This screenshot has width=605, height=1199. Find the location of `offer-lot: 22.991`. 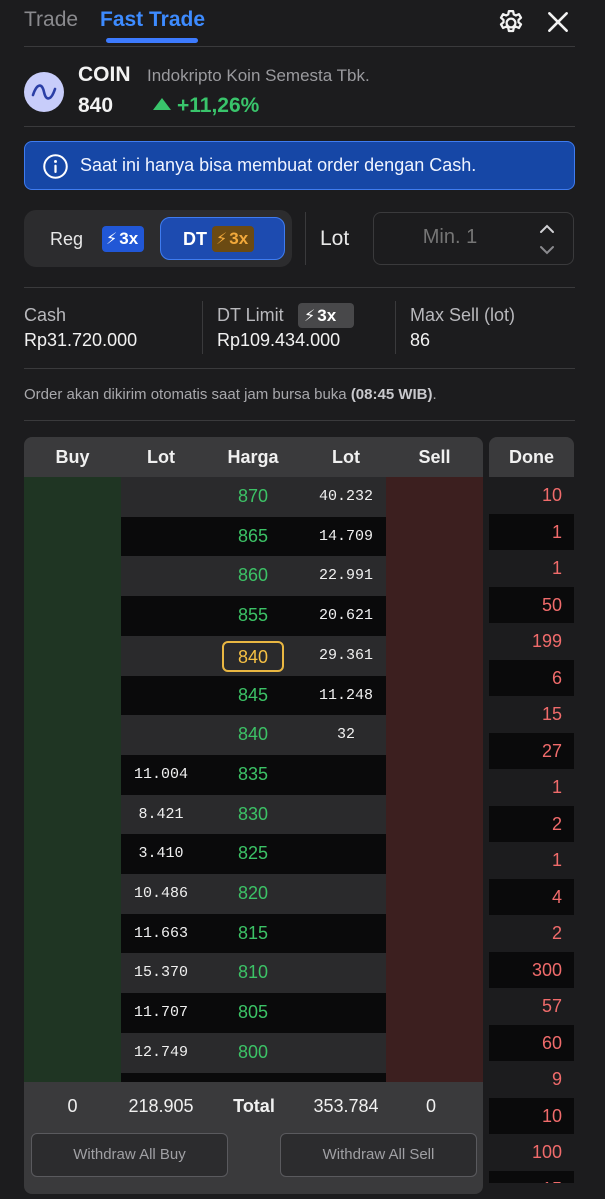

offer-lot: 22.991 is located at coordinates (345, 576).